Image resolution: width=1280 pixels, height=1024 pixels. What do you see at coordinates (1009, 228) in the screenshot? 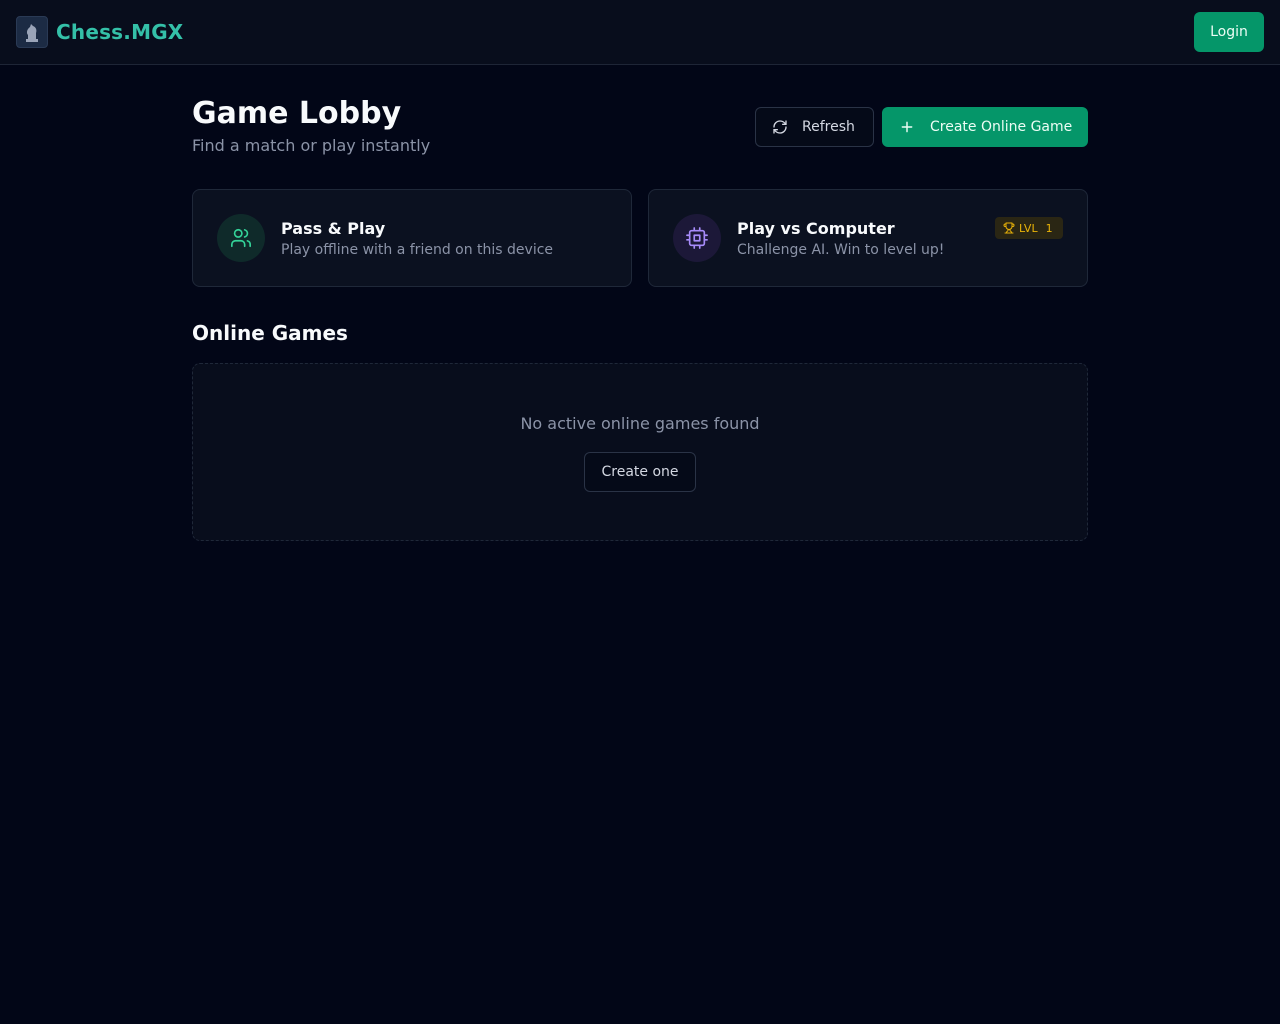
I see `trophy-icon` at bounding box center [1009, 228].